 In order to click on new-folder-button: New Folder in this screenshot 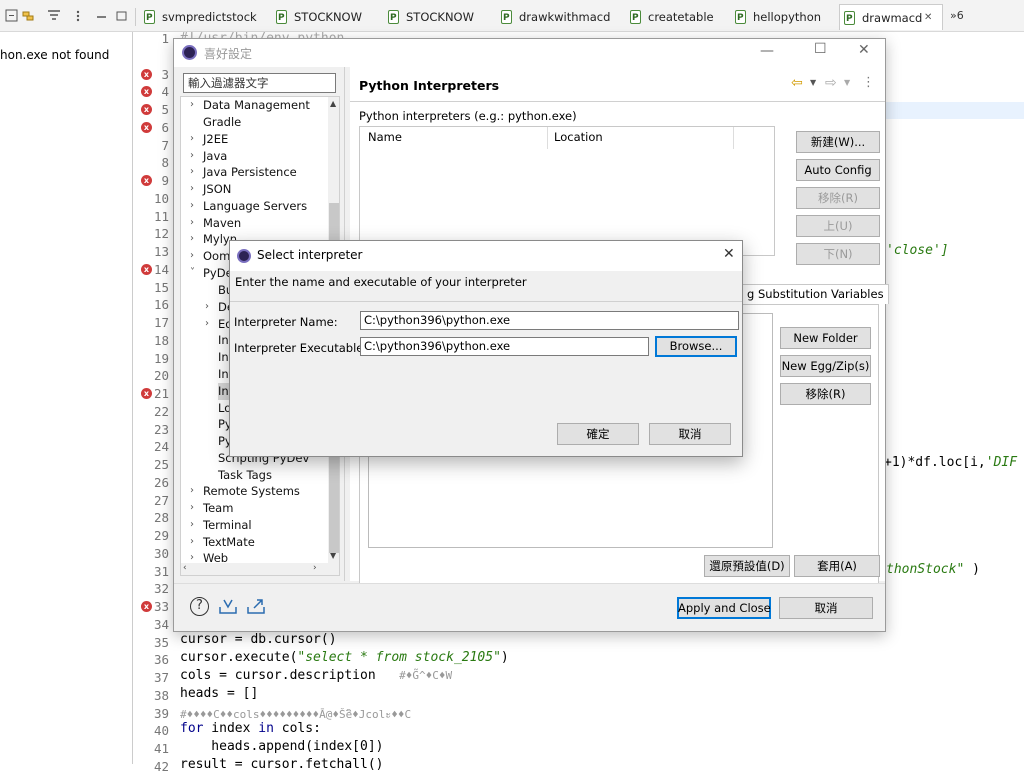, I will do `click(825, 338)`.